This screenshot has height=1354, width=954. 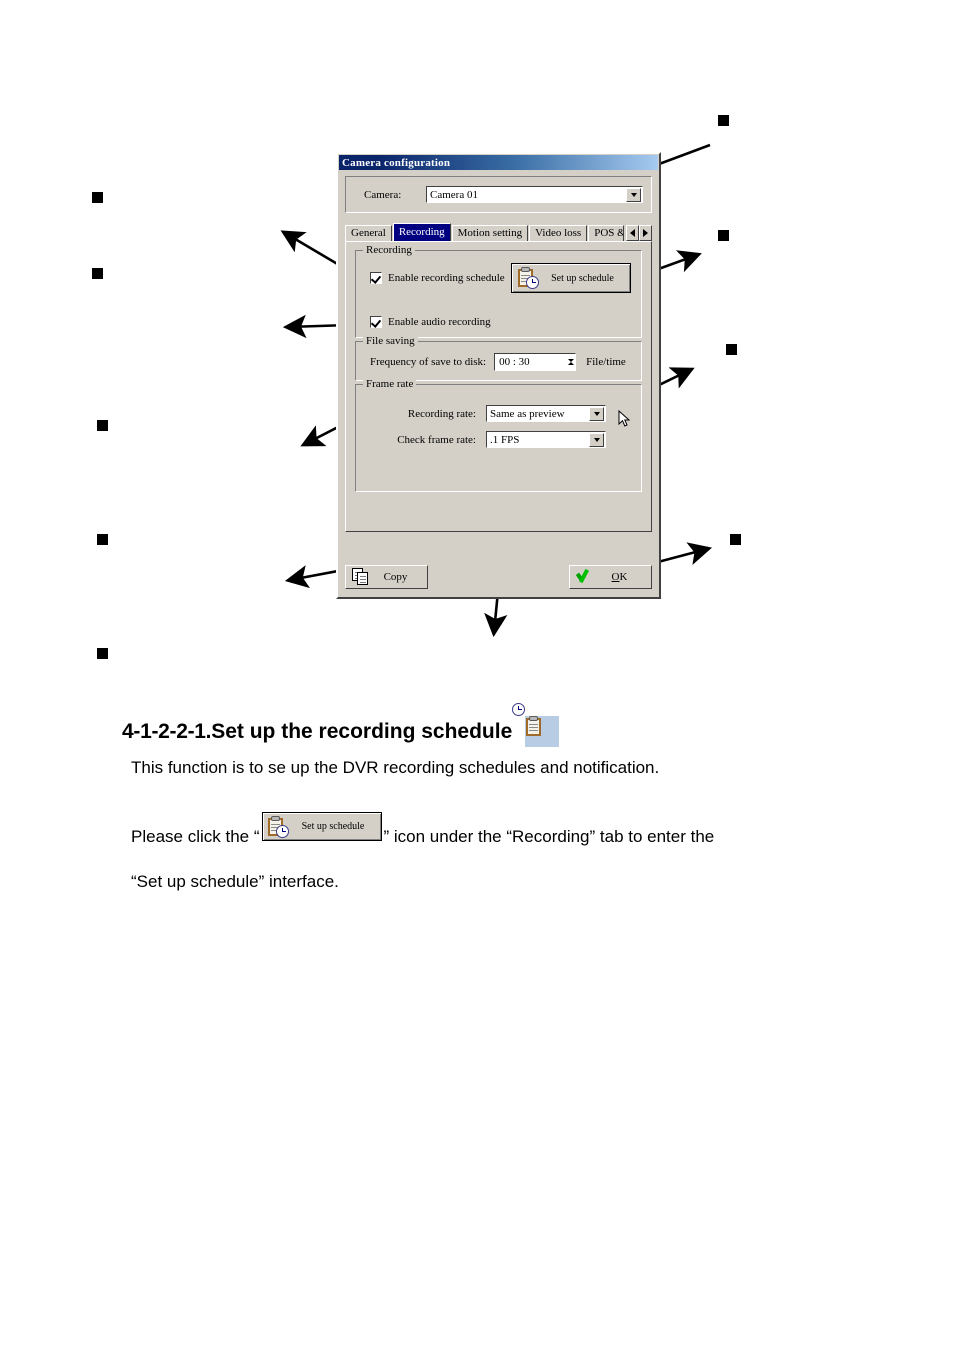 I want to click on recording-rate-label: Recording rate:, so click(x=441, y=413).